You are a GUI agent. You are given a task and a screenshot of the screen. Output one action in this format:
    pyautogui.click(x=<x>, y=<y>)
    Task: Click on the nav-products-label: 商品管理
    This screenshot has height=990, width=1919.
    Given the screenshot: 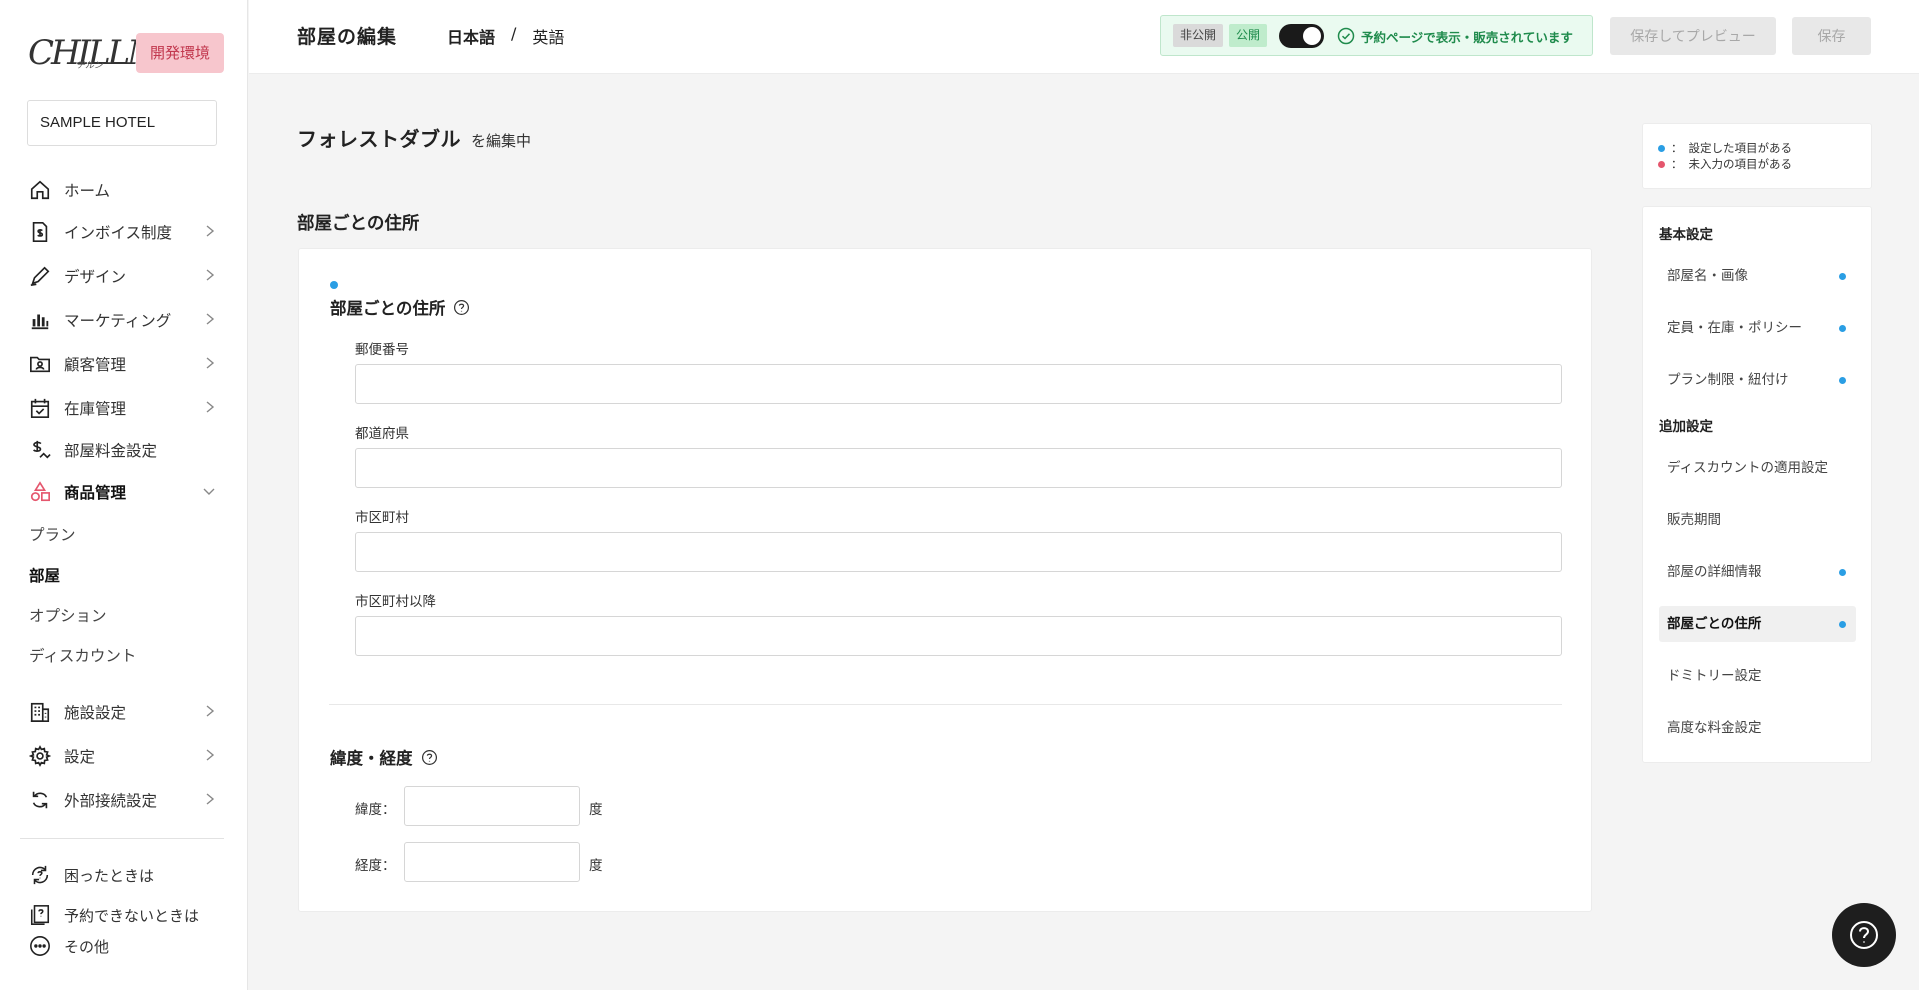 What is the action you would take?
    pyautogui.click(x=95, y=493)
    